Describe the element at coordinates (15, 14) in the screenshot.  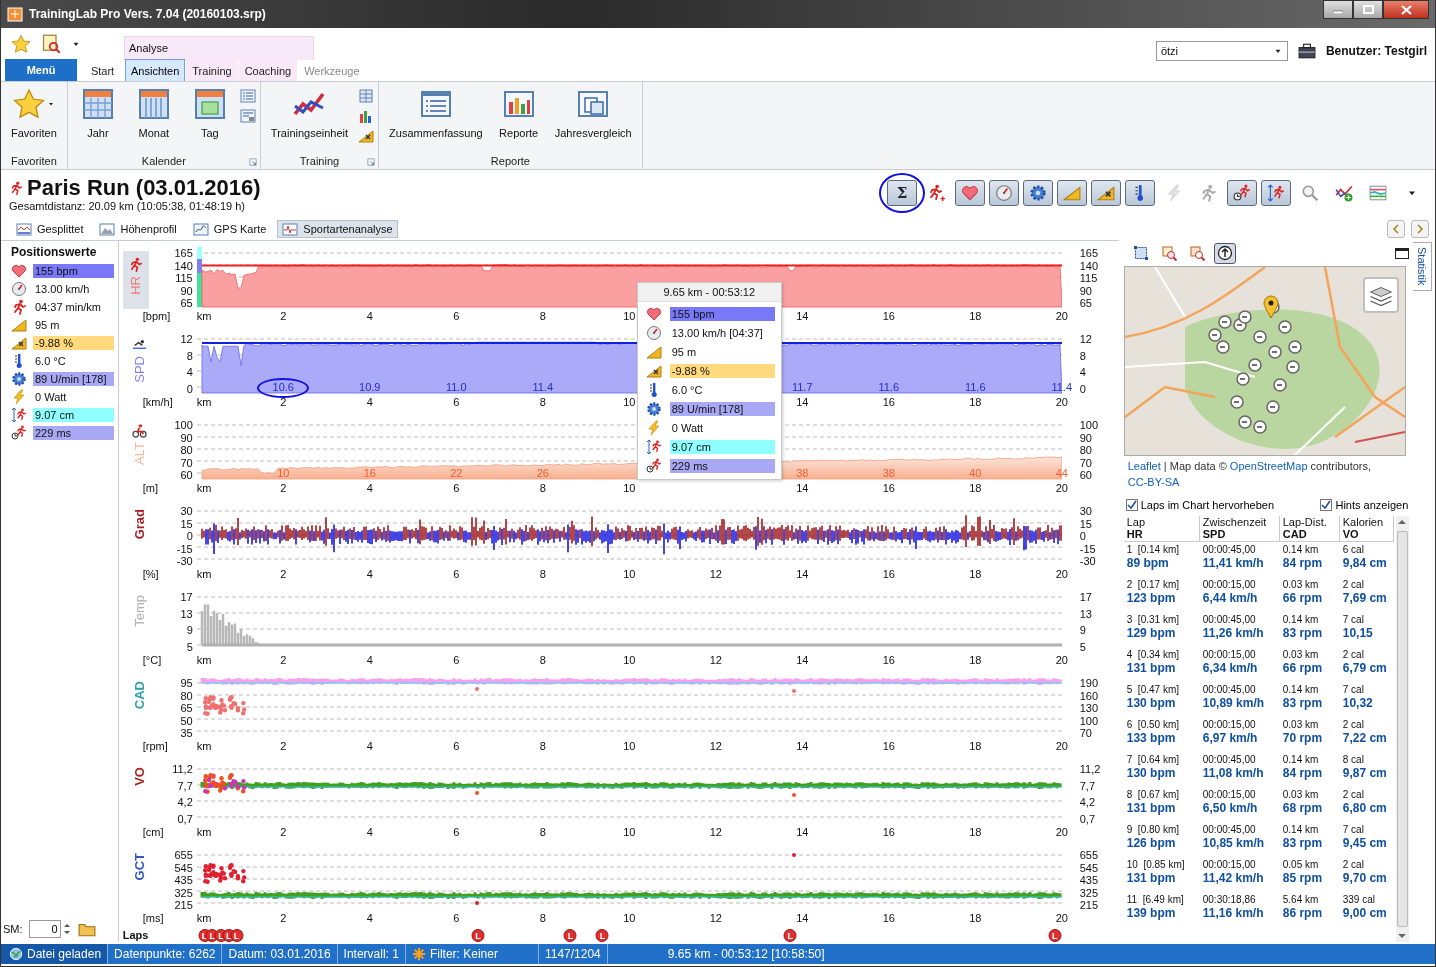
I see `app-logo-icon` at that location.